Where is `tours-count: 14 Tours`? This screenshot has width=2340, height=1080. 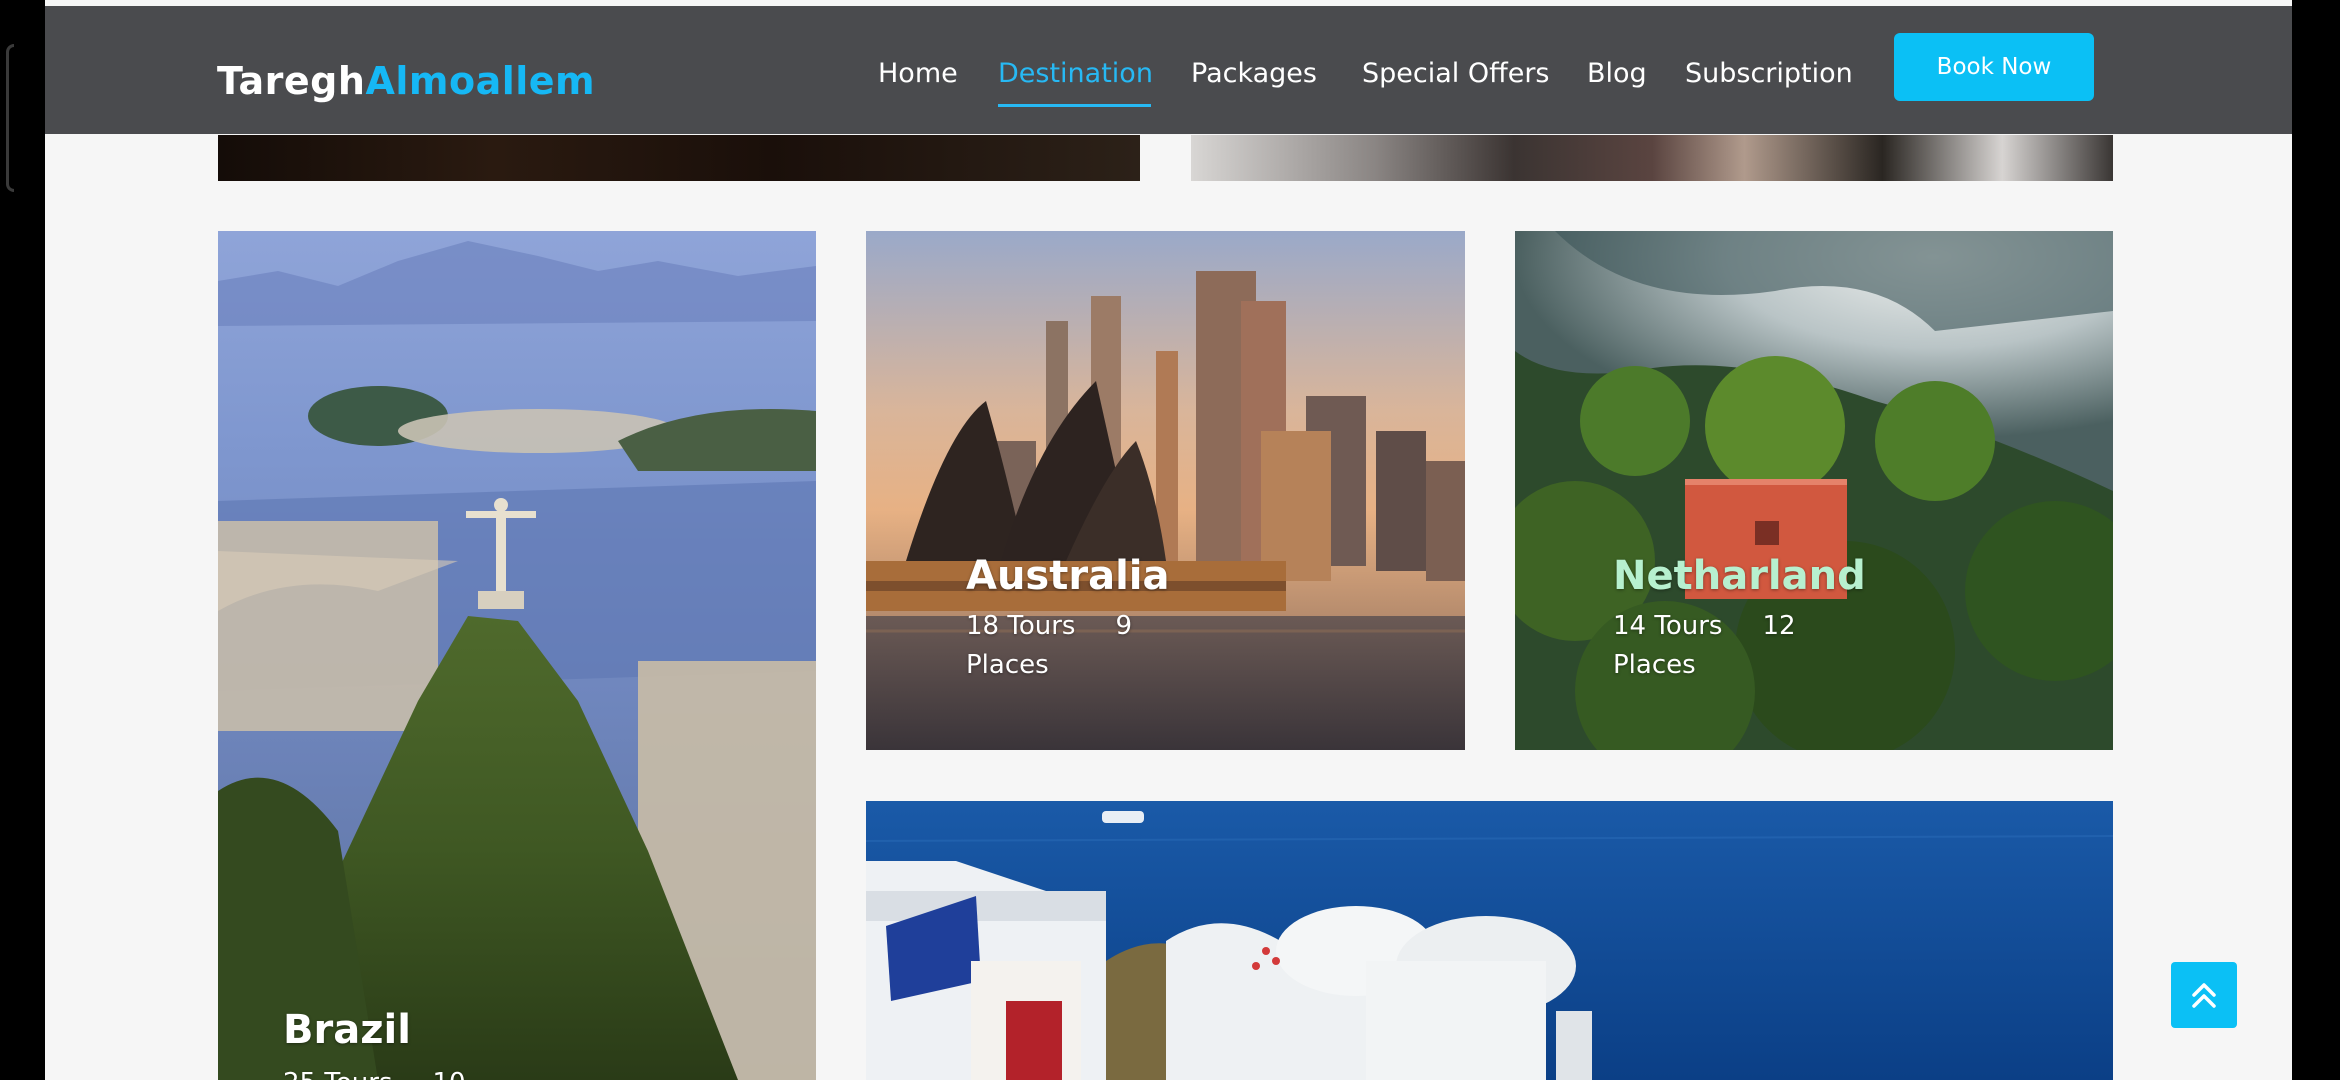
tours-count: 14 Tours is located at coordinates (1668, 626).